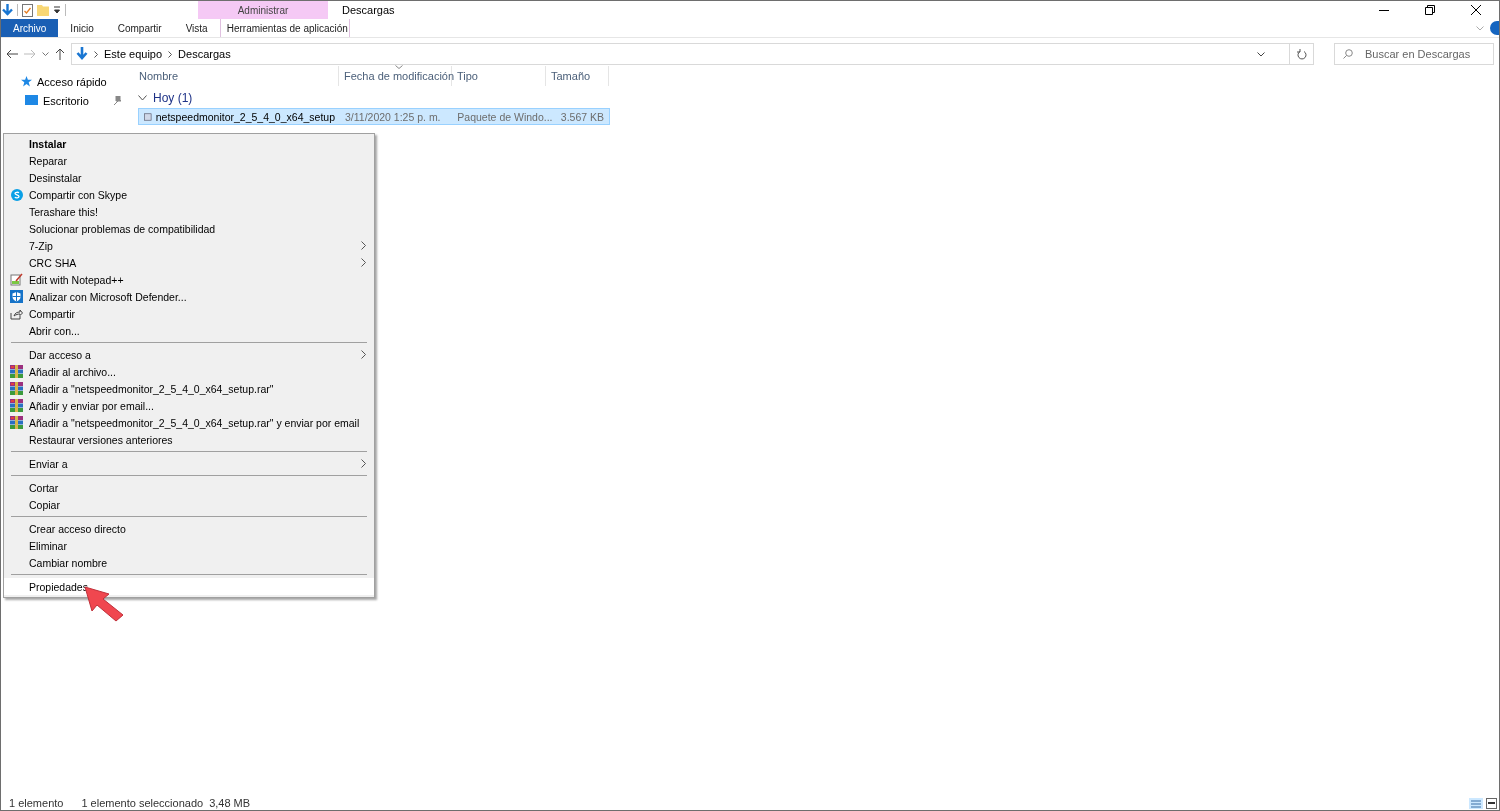 This screenshot has height=811, width=1500. I want to click on menu-item: Crear acceso directo, so click(189, 528).